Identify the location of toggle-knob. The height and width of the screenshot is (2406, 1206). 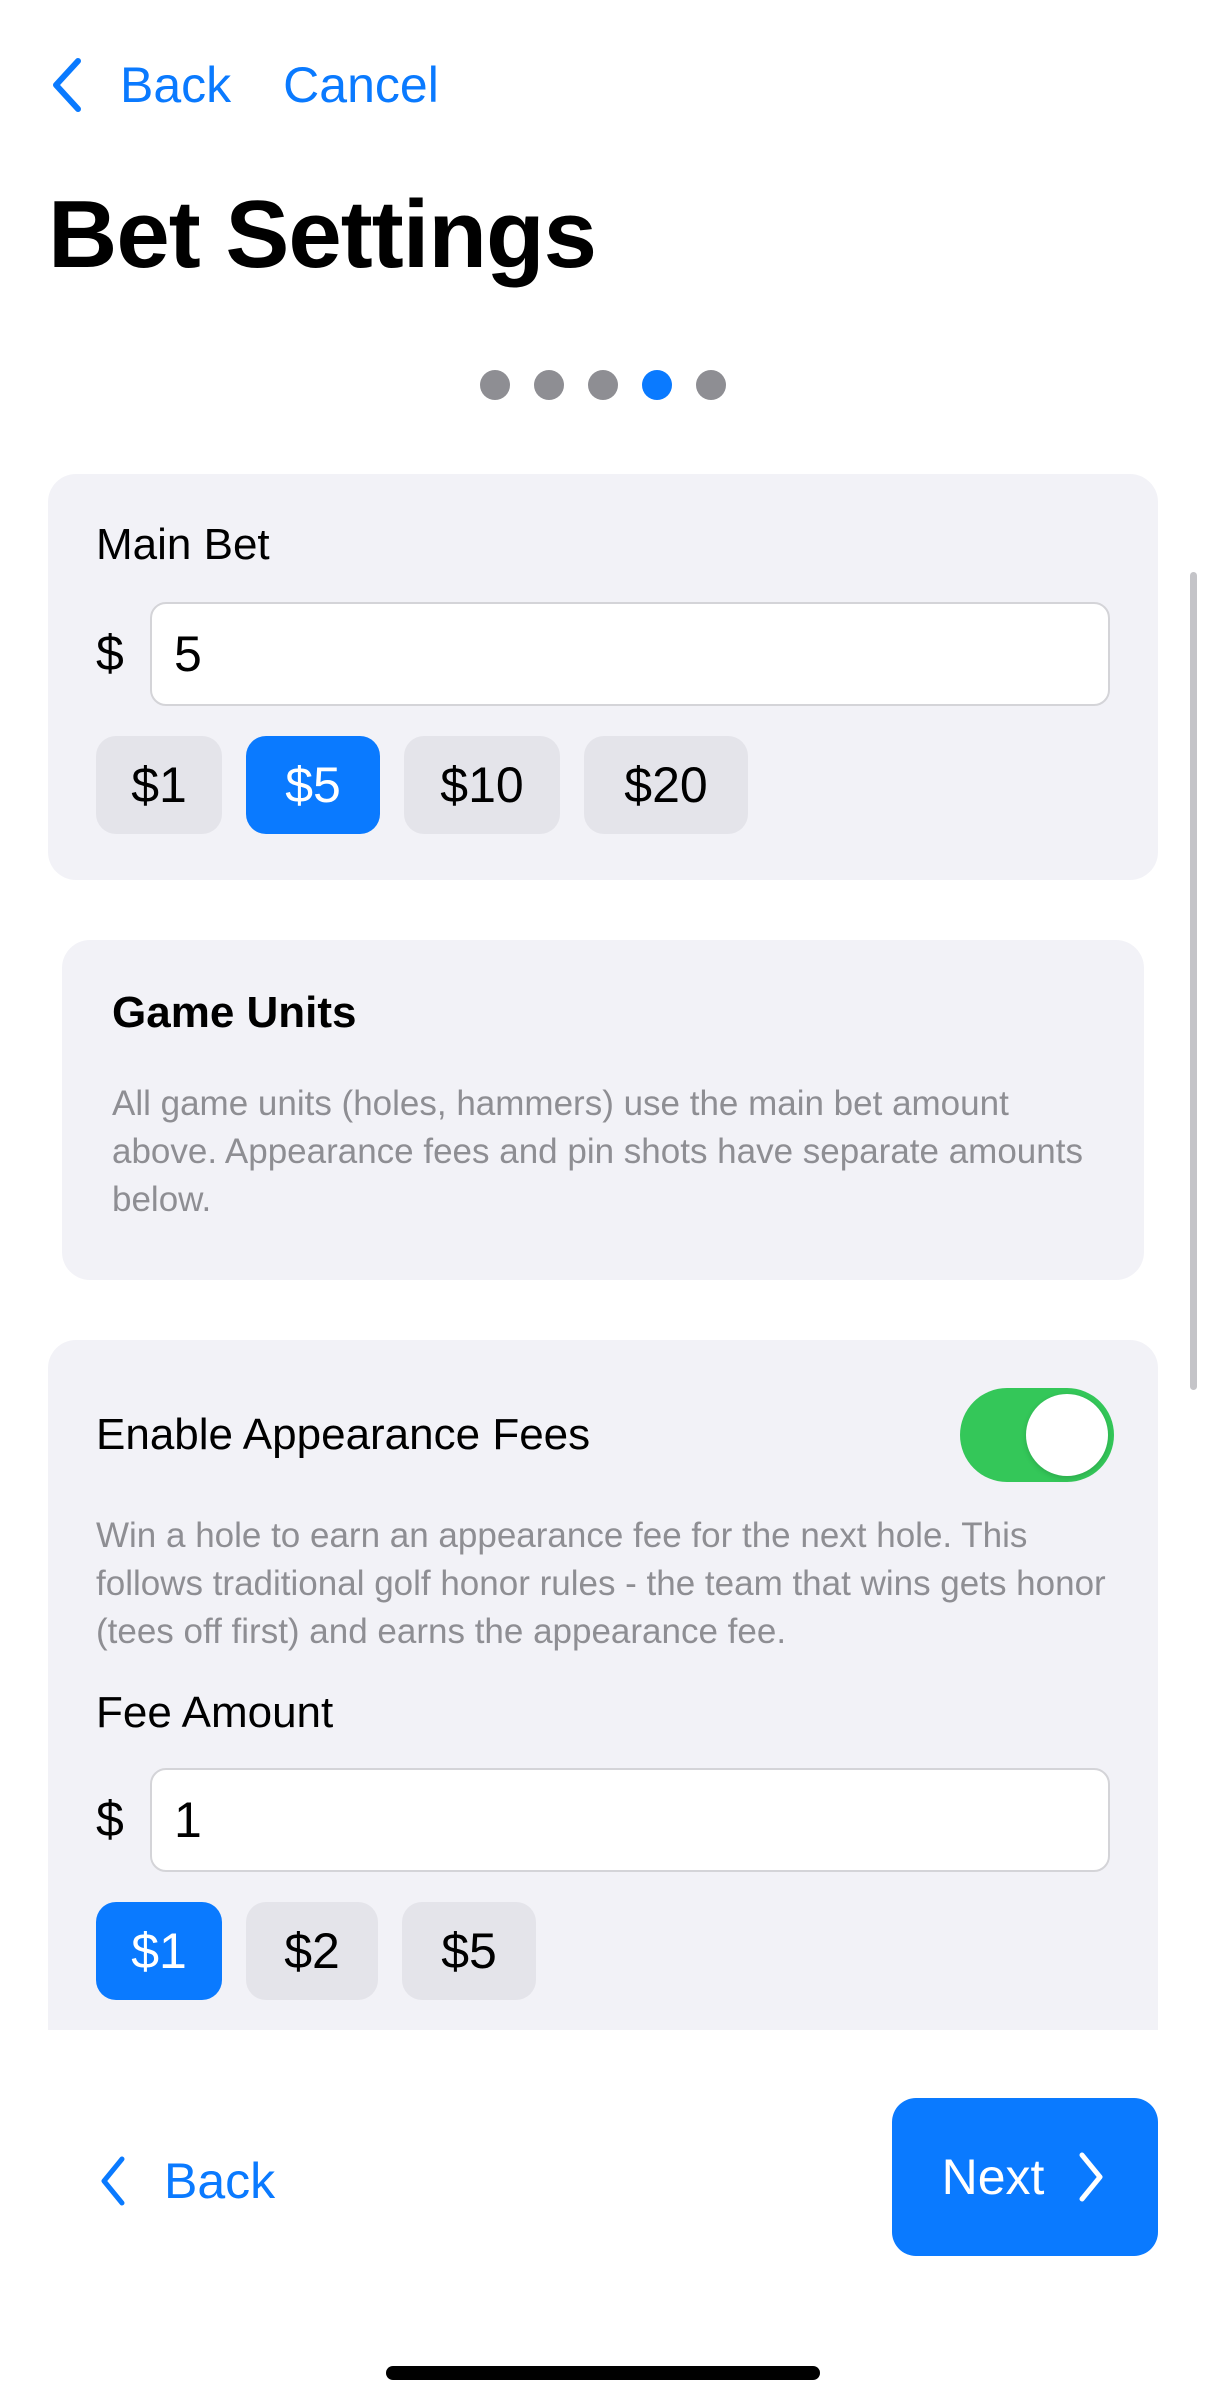
(1067, 1435).